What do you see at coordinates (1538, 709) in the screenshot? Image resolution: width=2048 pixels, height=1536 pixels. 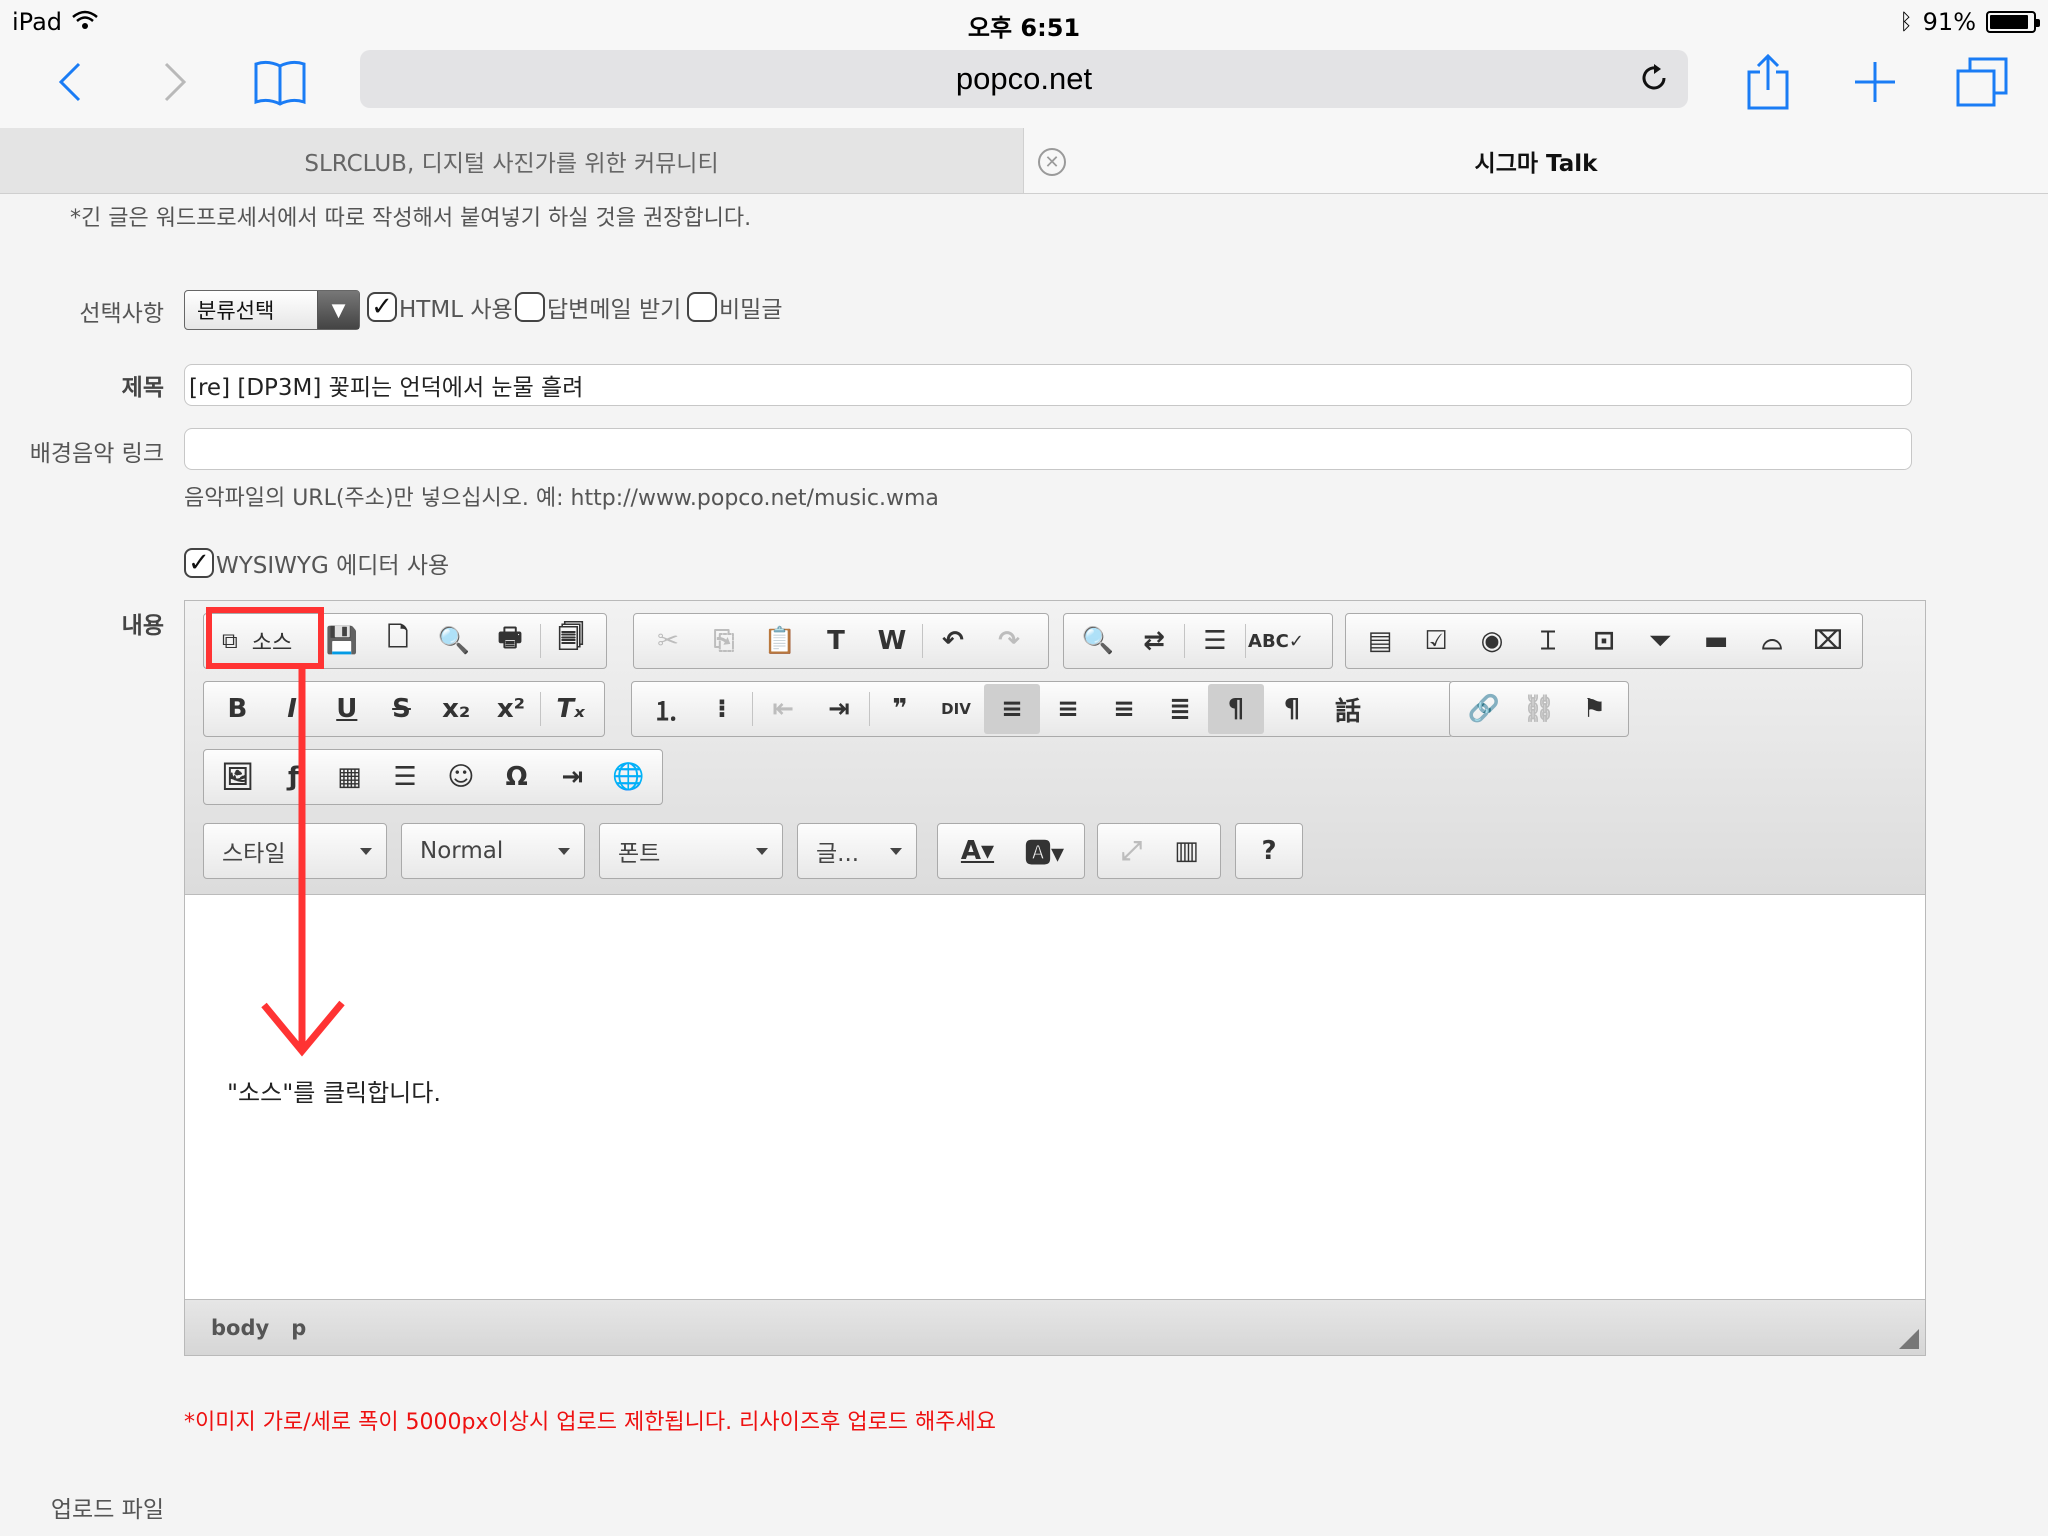 I see `unlink-icon: ⛓` at bounding box center [1538, 709].